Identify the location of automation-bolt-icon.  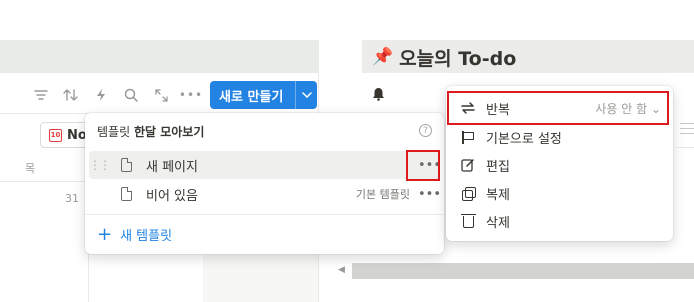
(101, 95).